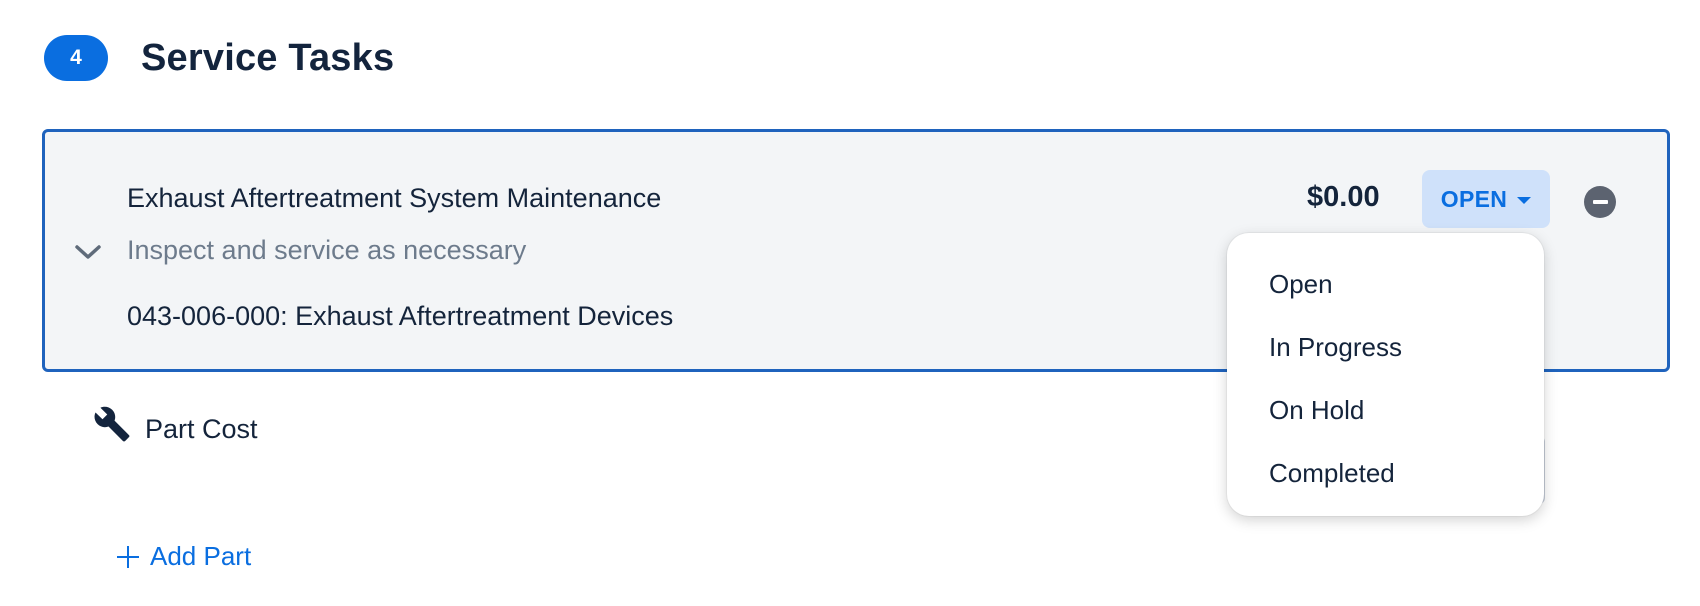 This screenshot has width=1700, height=606. I want to click on part-cost-row: Part Cost, so click(175, 425).